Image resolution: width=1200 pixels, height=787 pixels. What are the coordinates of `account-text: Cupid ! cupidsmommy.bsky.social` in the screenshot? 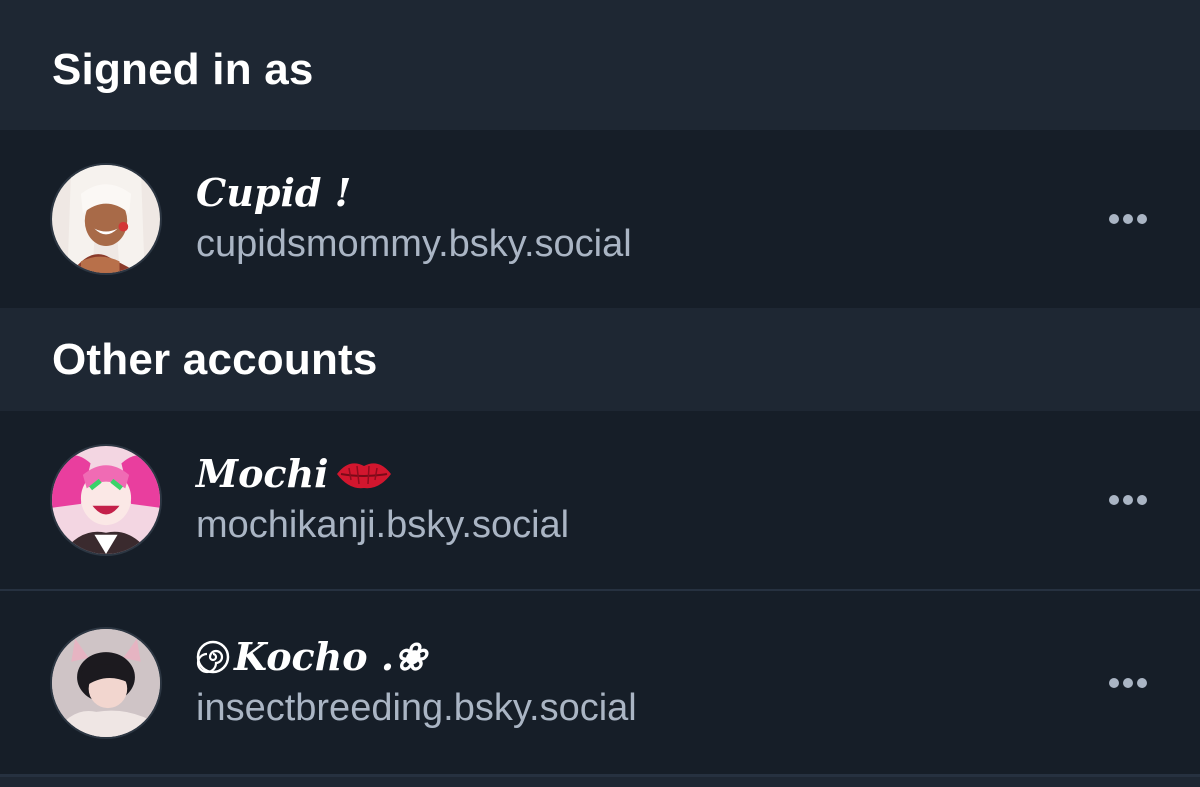 It's located at (414, 219).